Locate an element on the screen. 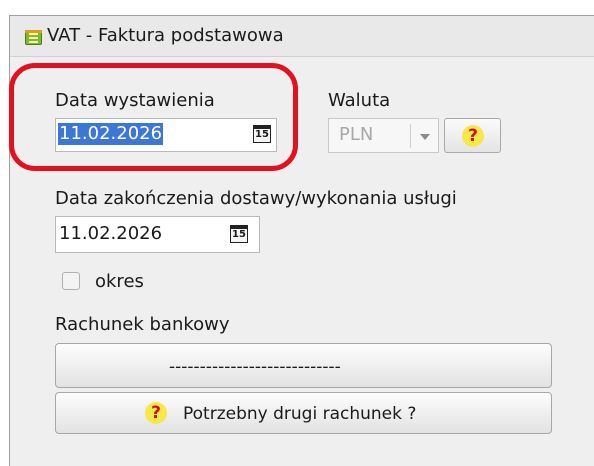 The height and width of the screenshot is (466, 594). currency-select: PLN is located at coordinates (383, 135).